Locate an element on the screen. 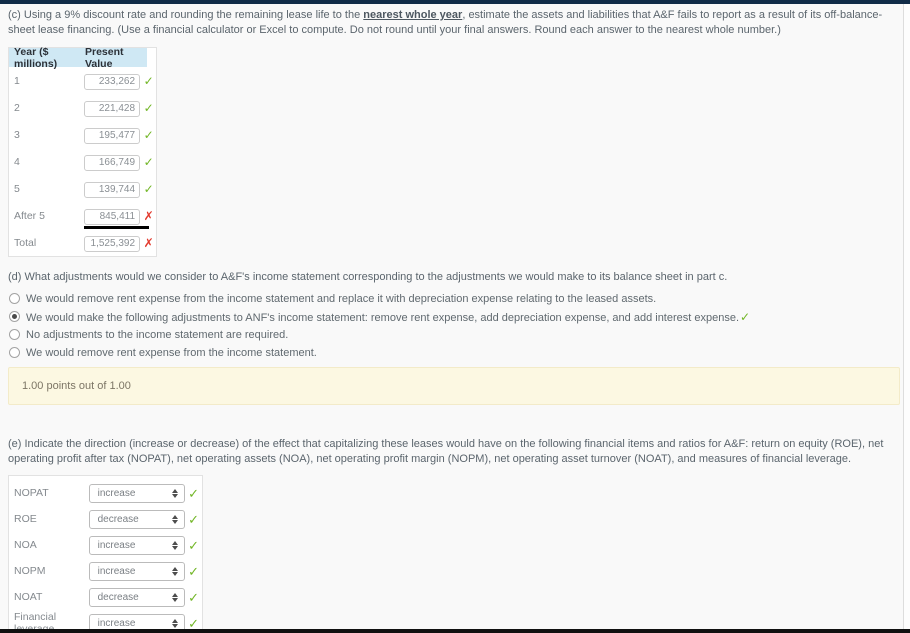  table-row-year-1: 1 ✓ is located at coordinates (82, 80).